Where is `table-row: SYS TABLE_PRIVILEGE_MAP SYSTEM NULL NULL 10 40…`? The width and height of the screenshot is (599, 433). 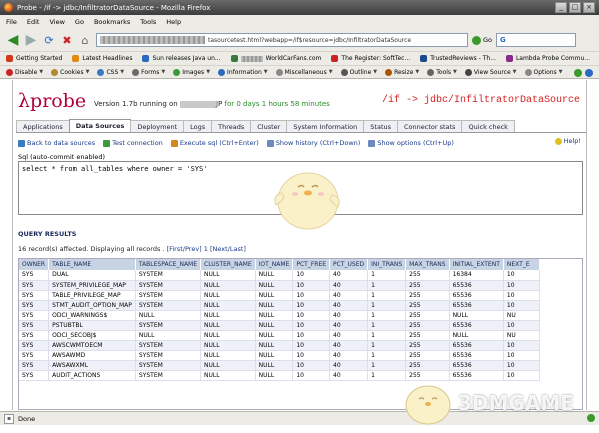
table-row: SYS TABLE_PRIVILEGE_MAP SYSTEM NULL NULL 10 40… is located at coordinates (279, 295).